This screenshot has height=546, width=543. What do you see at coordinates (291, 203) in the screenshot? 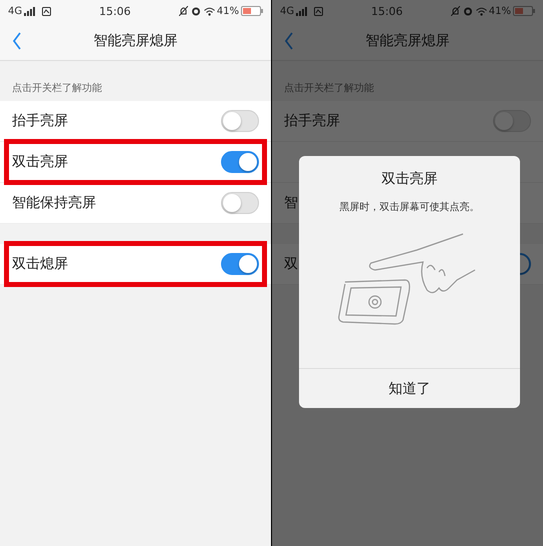
I see `row-label: 智` at bounding box center [291, 203].